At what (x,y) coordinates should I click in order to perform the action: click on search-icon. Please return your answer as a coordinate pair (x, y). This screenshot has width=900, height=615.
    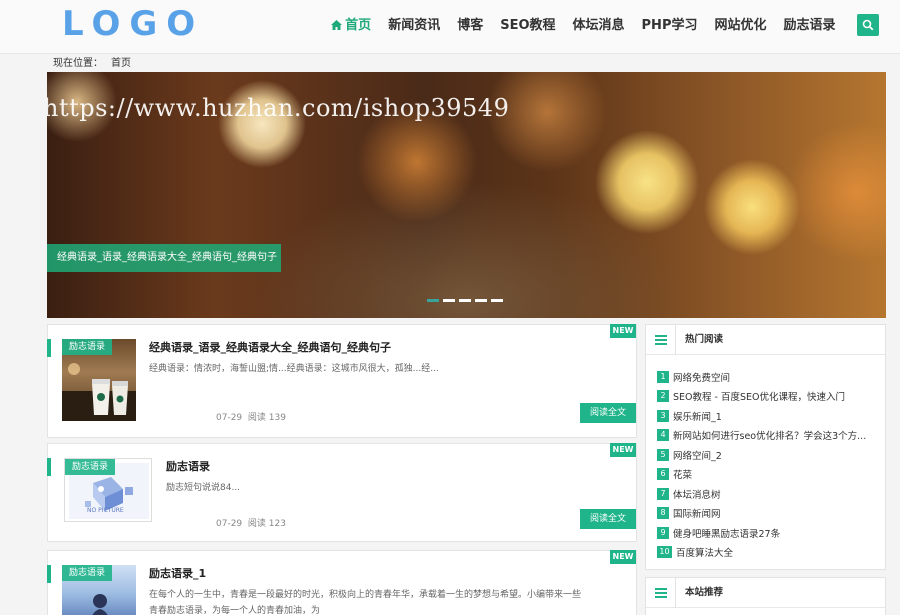
    Looking at the image, I should click on (868, 25).